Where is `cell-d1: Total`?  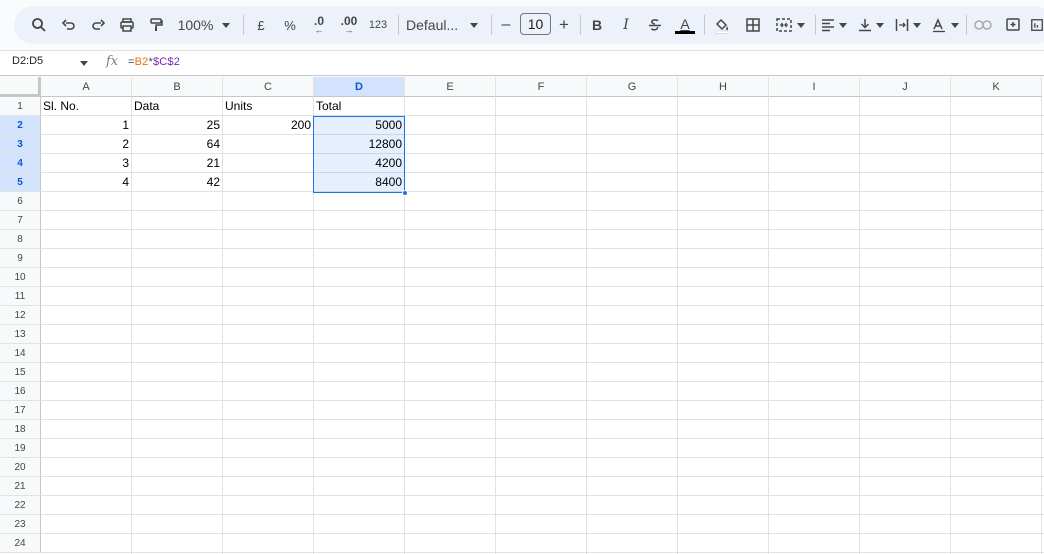 cell-d1: Total is located at coordinates (359, 106).